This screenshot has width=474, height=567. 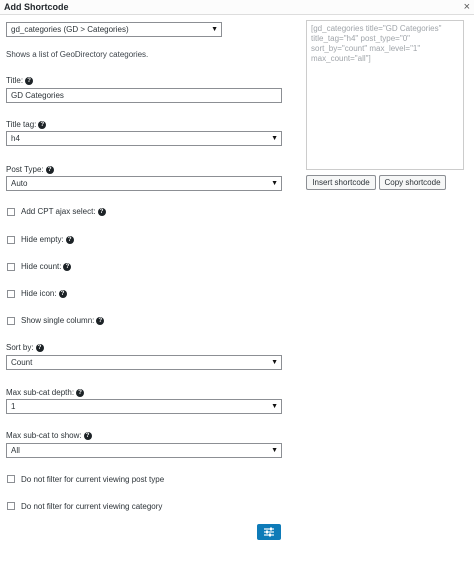 I want to click on show-single-column-label: Show single column:?, so click(x=63, y=320).